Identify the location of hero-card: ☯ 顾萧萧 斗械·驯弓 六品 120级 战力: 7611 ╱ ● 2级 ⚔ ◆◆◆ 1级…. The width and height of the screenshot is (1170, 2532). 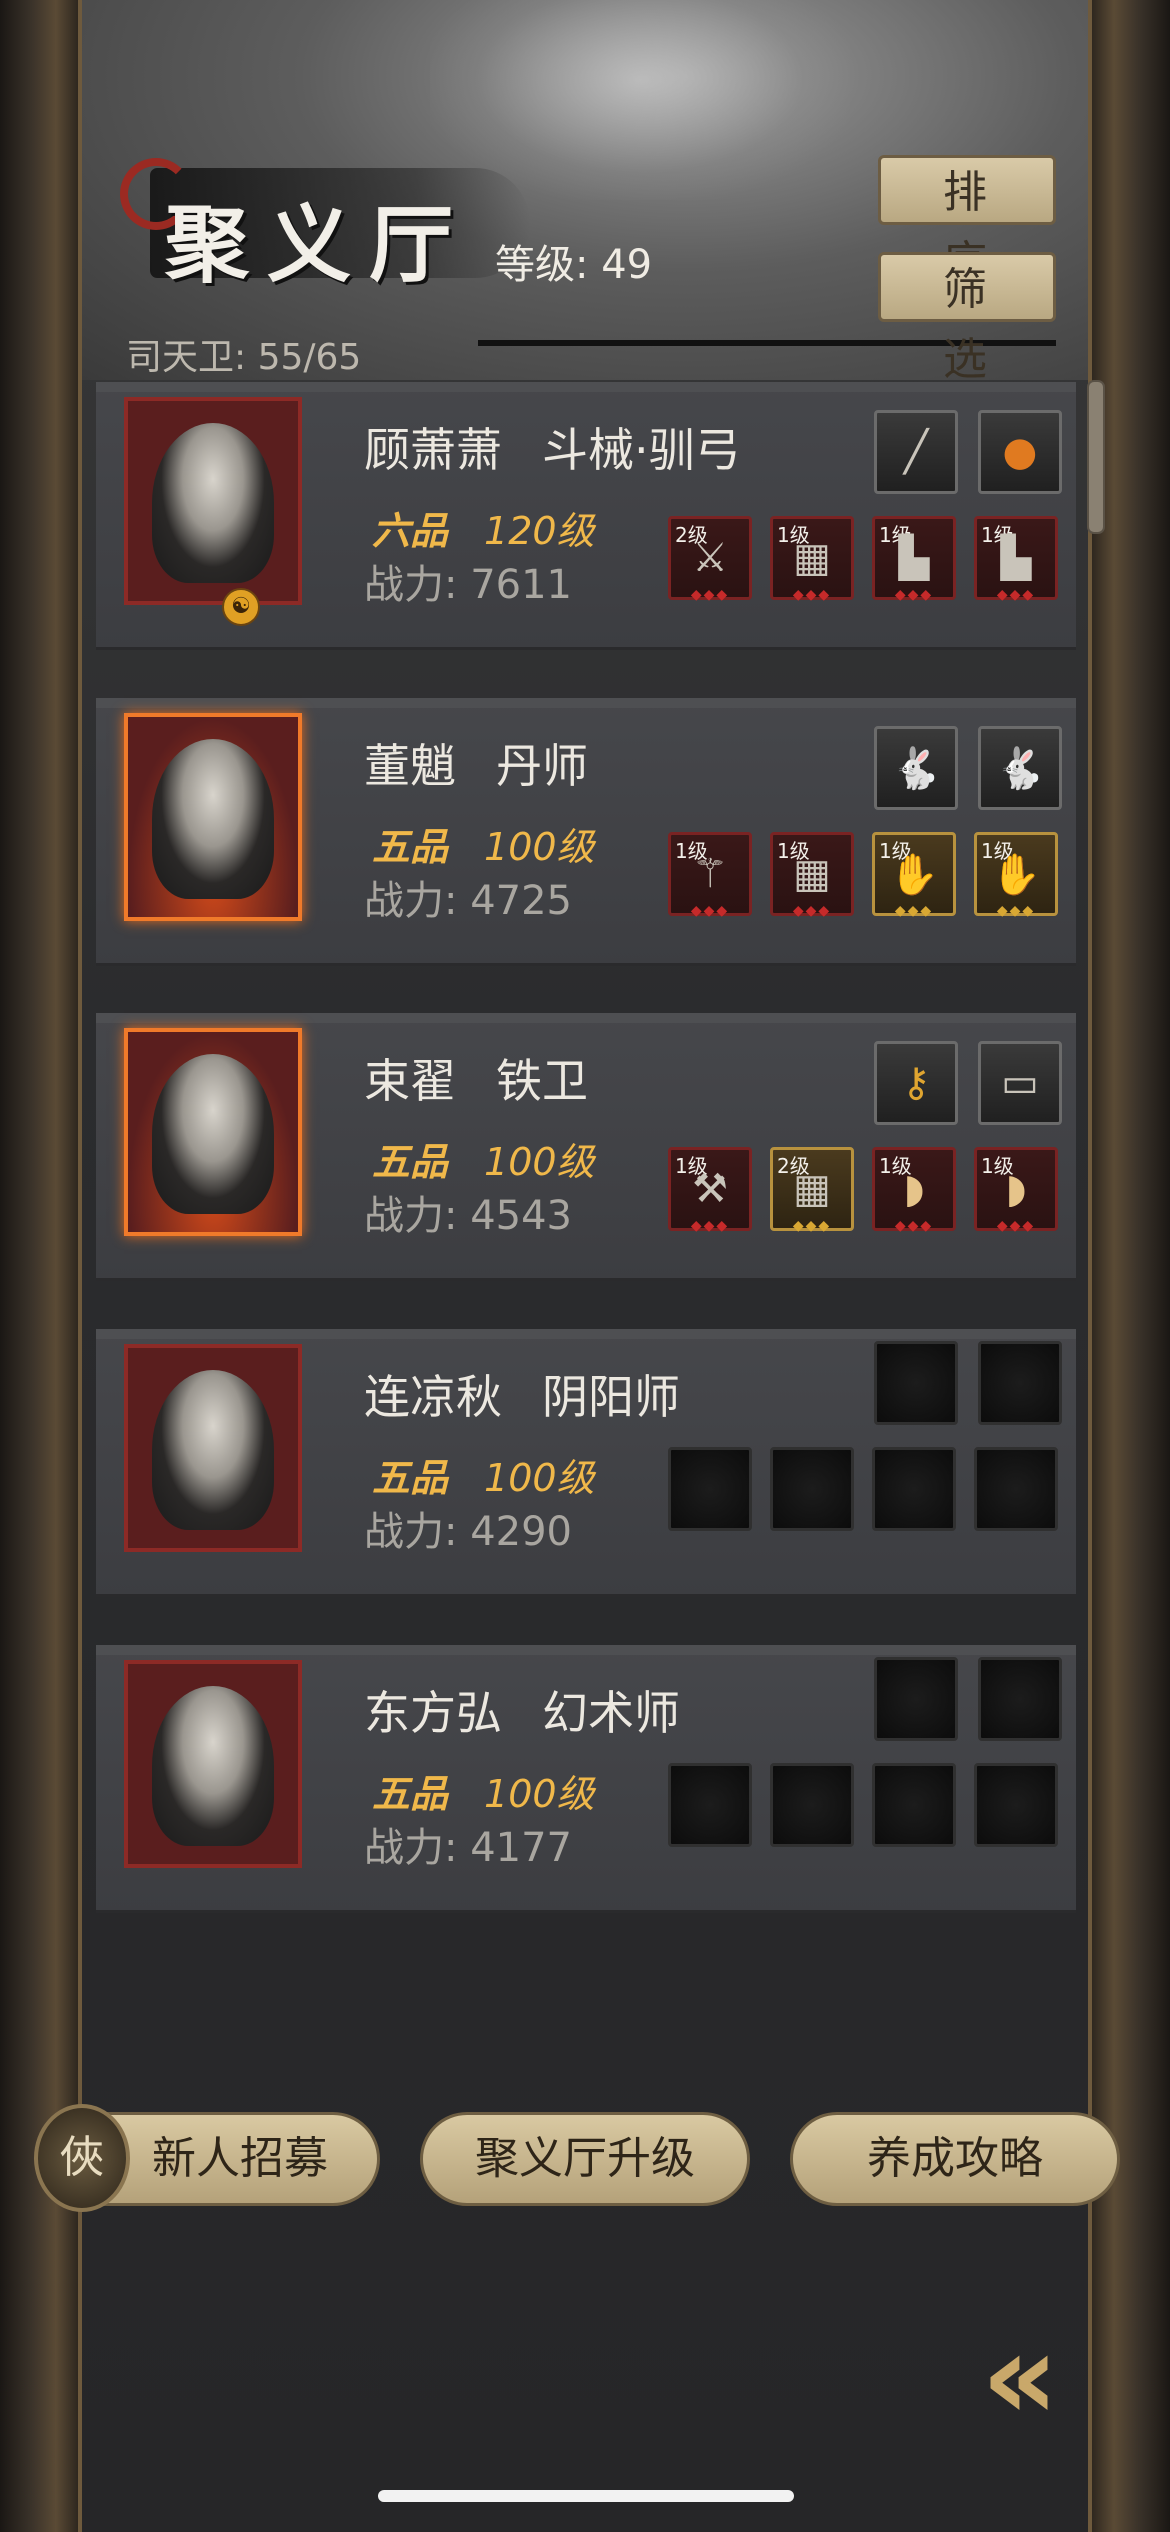
(586, 516).